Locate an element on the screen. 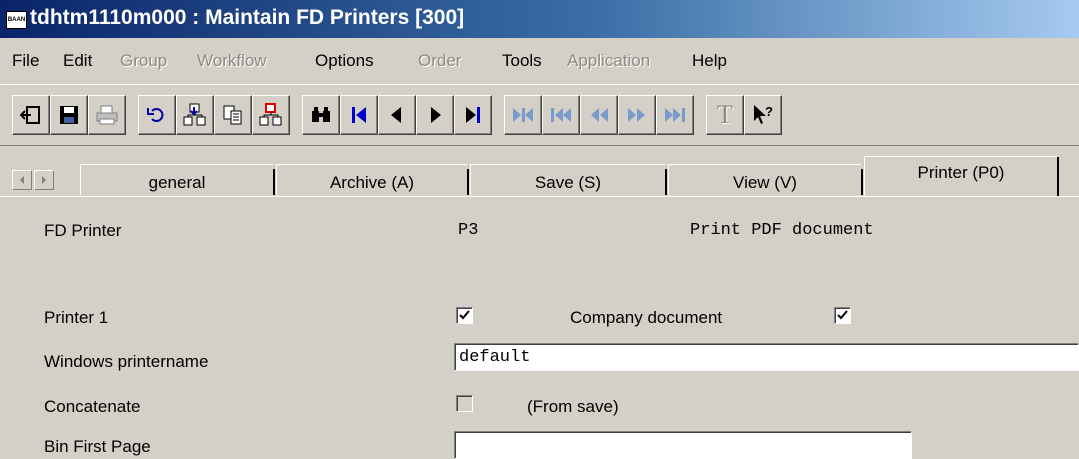  windows-printername-input: default is located at coordinates (766, 357).